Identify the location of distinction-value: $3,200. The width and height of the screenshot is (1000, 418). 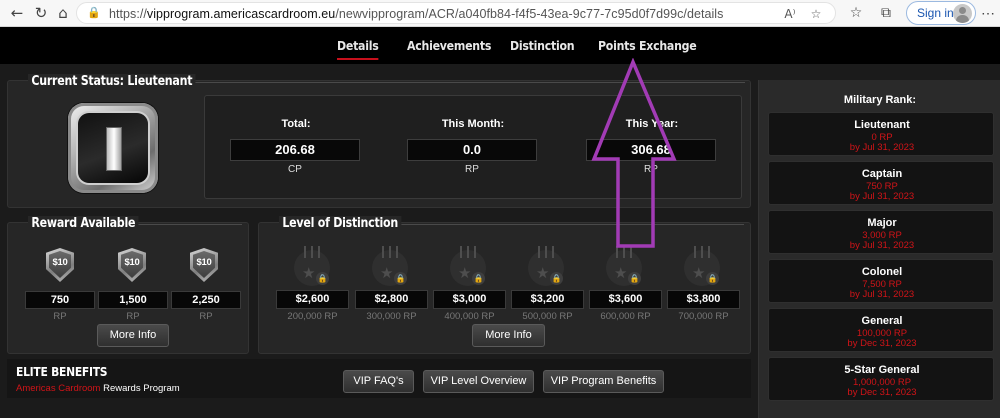
(547, 299).